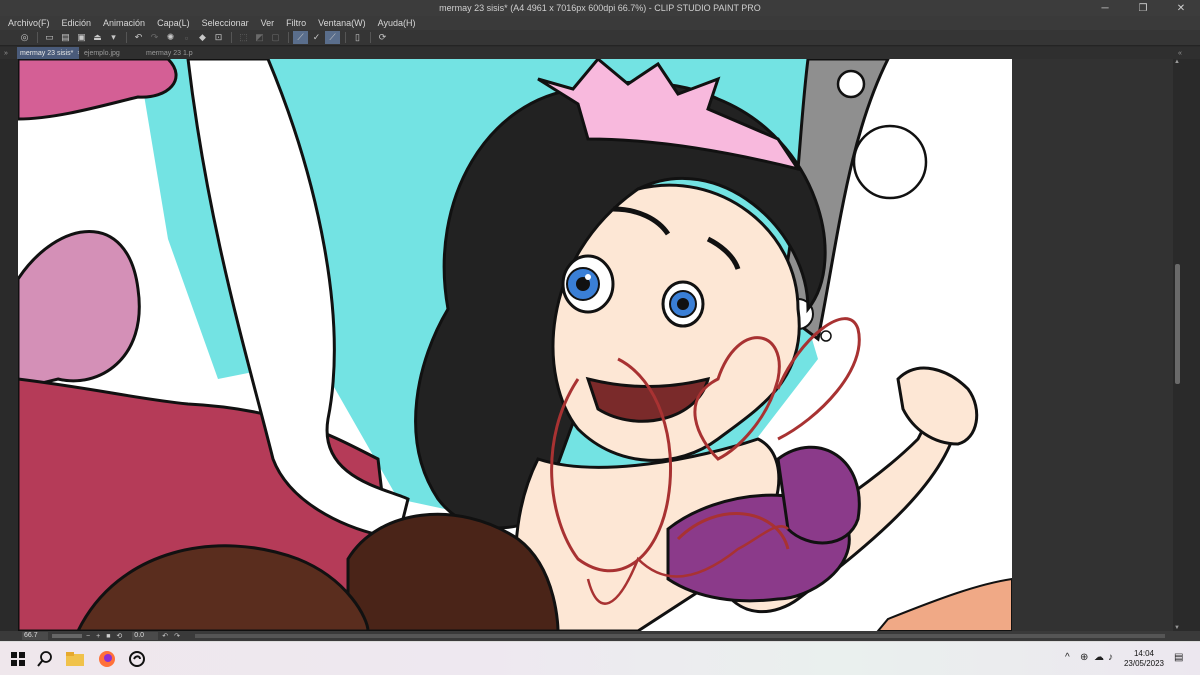  I want to click on new-file-icon: ▭, so click(49, 37).